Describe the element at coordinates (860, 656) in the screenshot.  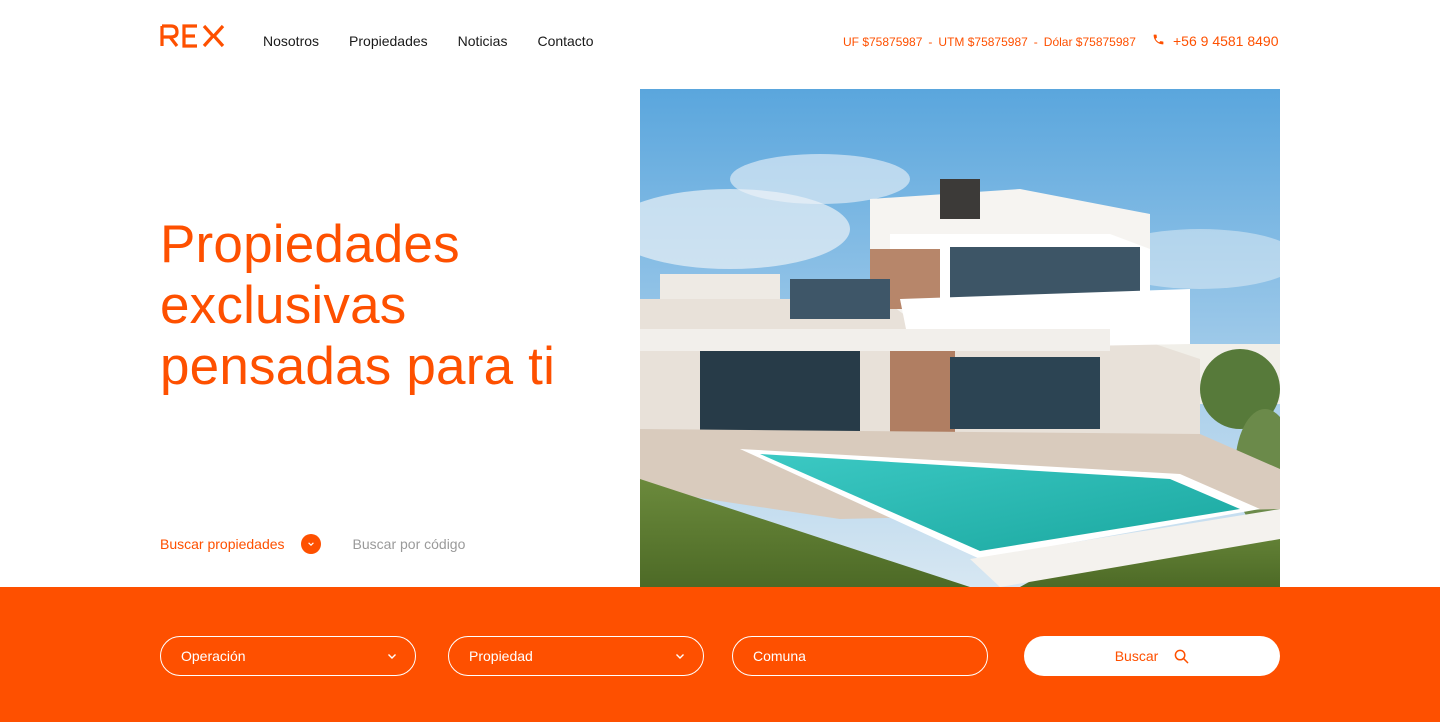
I see `comuna-input: Comuna` at that location.